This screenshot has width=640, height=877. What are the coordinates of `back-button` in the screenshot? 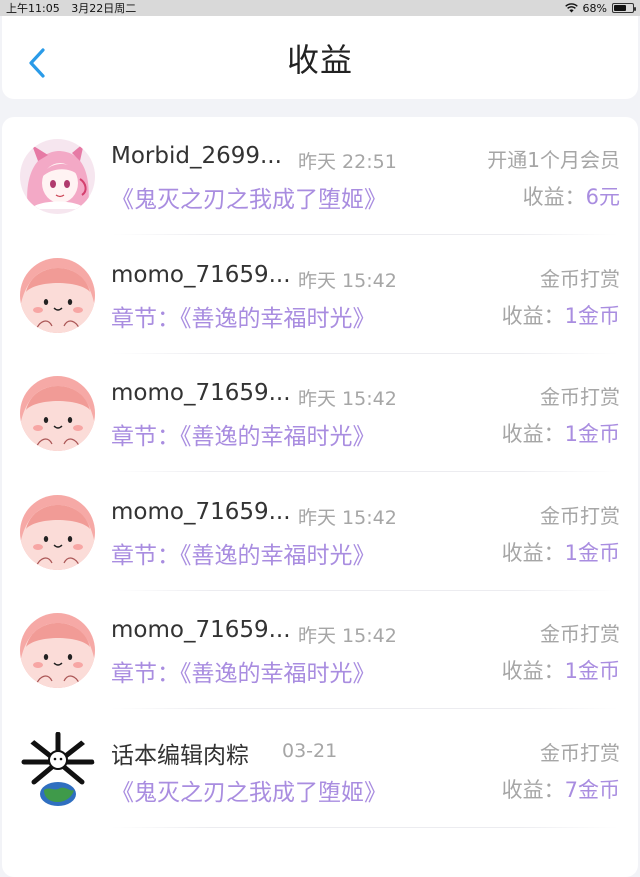 It's located at (37, 63).